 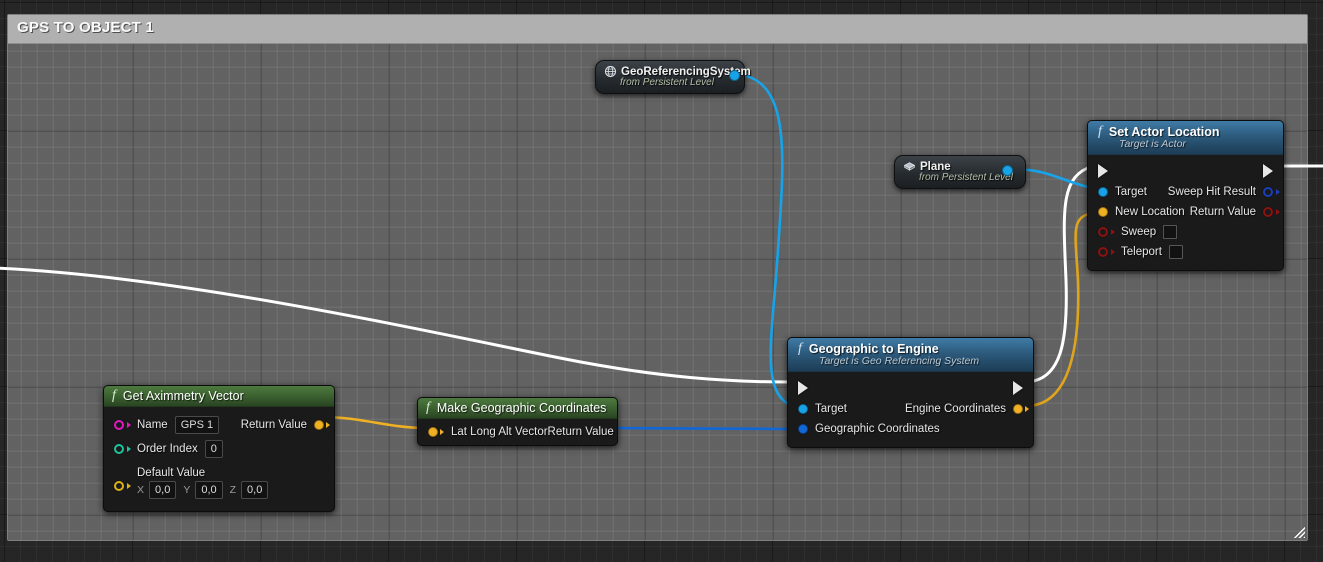 What do you see at coordinates (152, 425) in the screenshot?
I see `pin-label: Name` at bounding box center [152, 425].